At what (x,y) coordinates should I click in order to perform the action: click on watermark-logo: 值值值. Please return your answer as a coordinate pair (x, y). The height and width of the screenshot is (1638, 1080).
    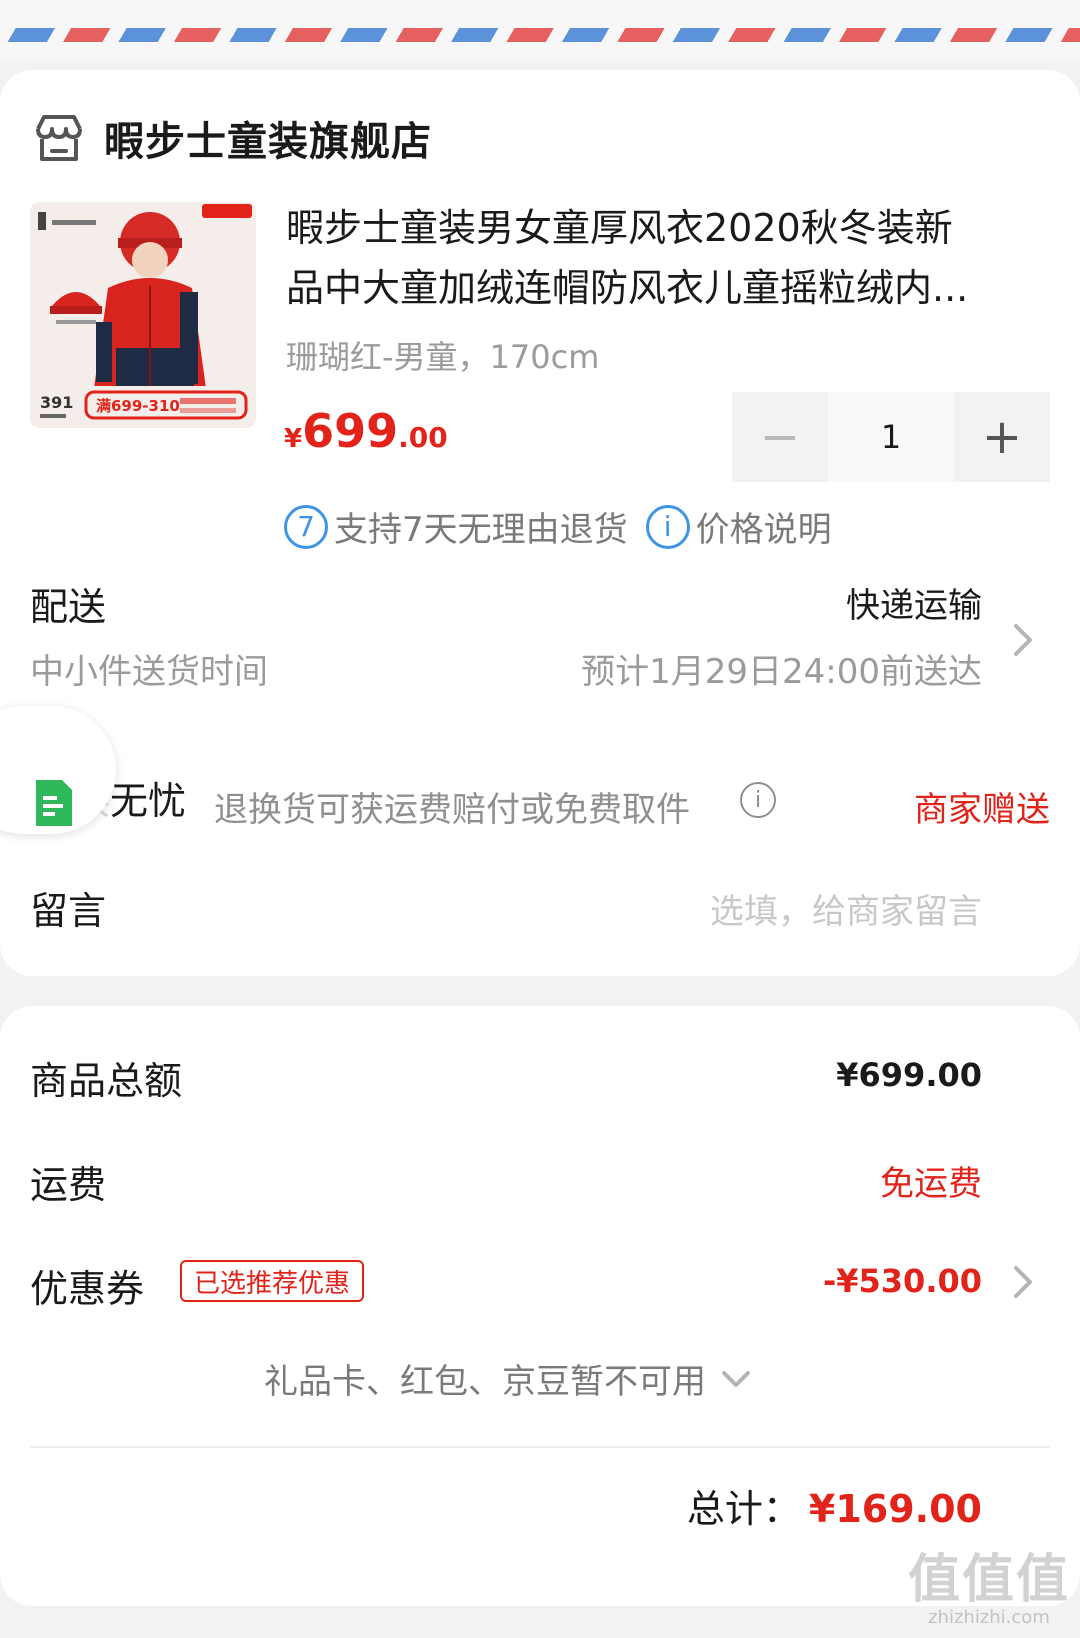
    Looking at the image, I should click on (988, 1580).